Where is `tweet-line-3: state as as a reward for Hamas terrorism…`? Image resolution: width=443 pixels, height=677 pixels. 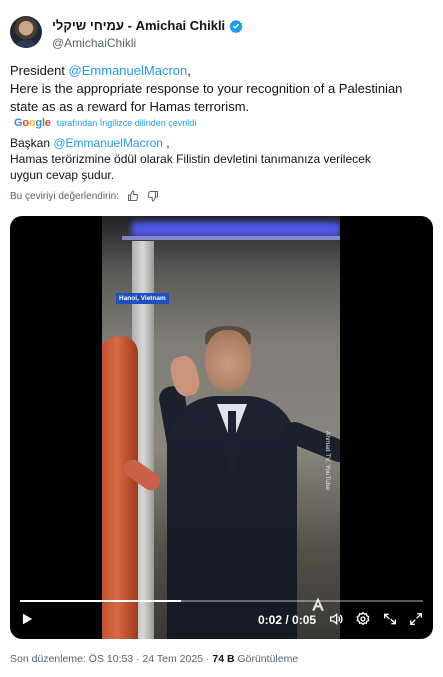
tweet-line-3: state as as a reward for Hamas terrorism… is located at coordinates (130, 106).